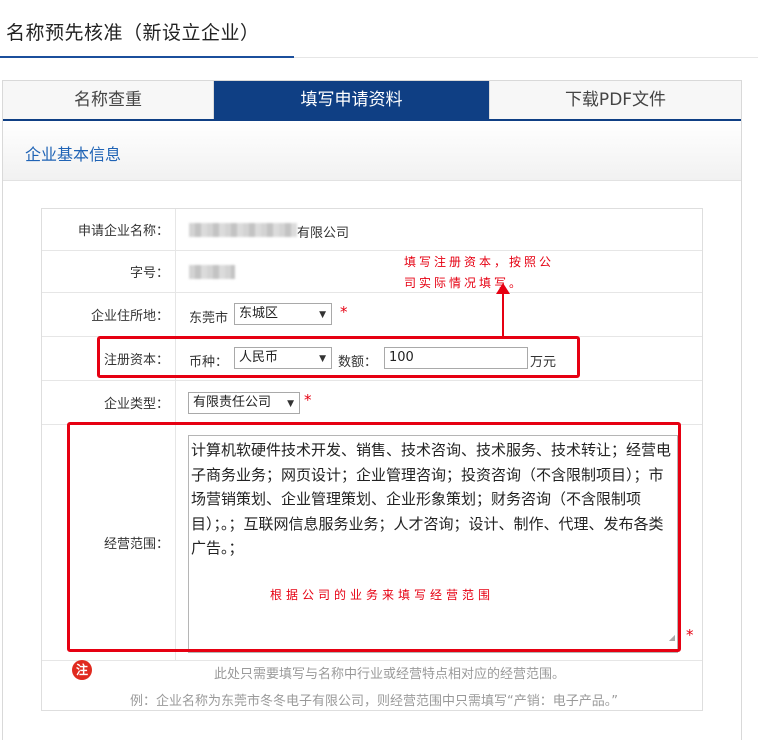  What do you see at coordinates (109, 229) in the screenshot?
I see `company-name-label: 申请企业名称：` at bounding box center [109, 229].